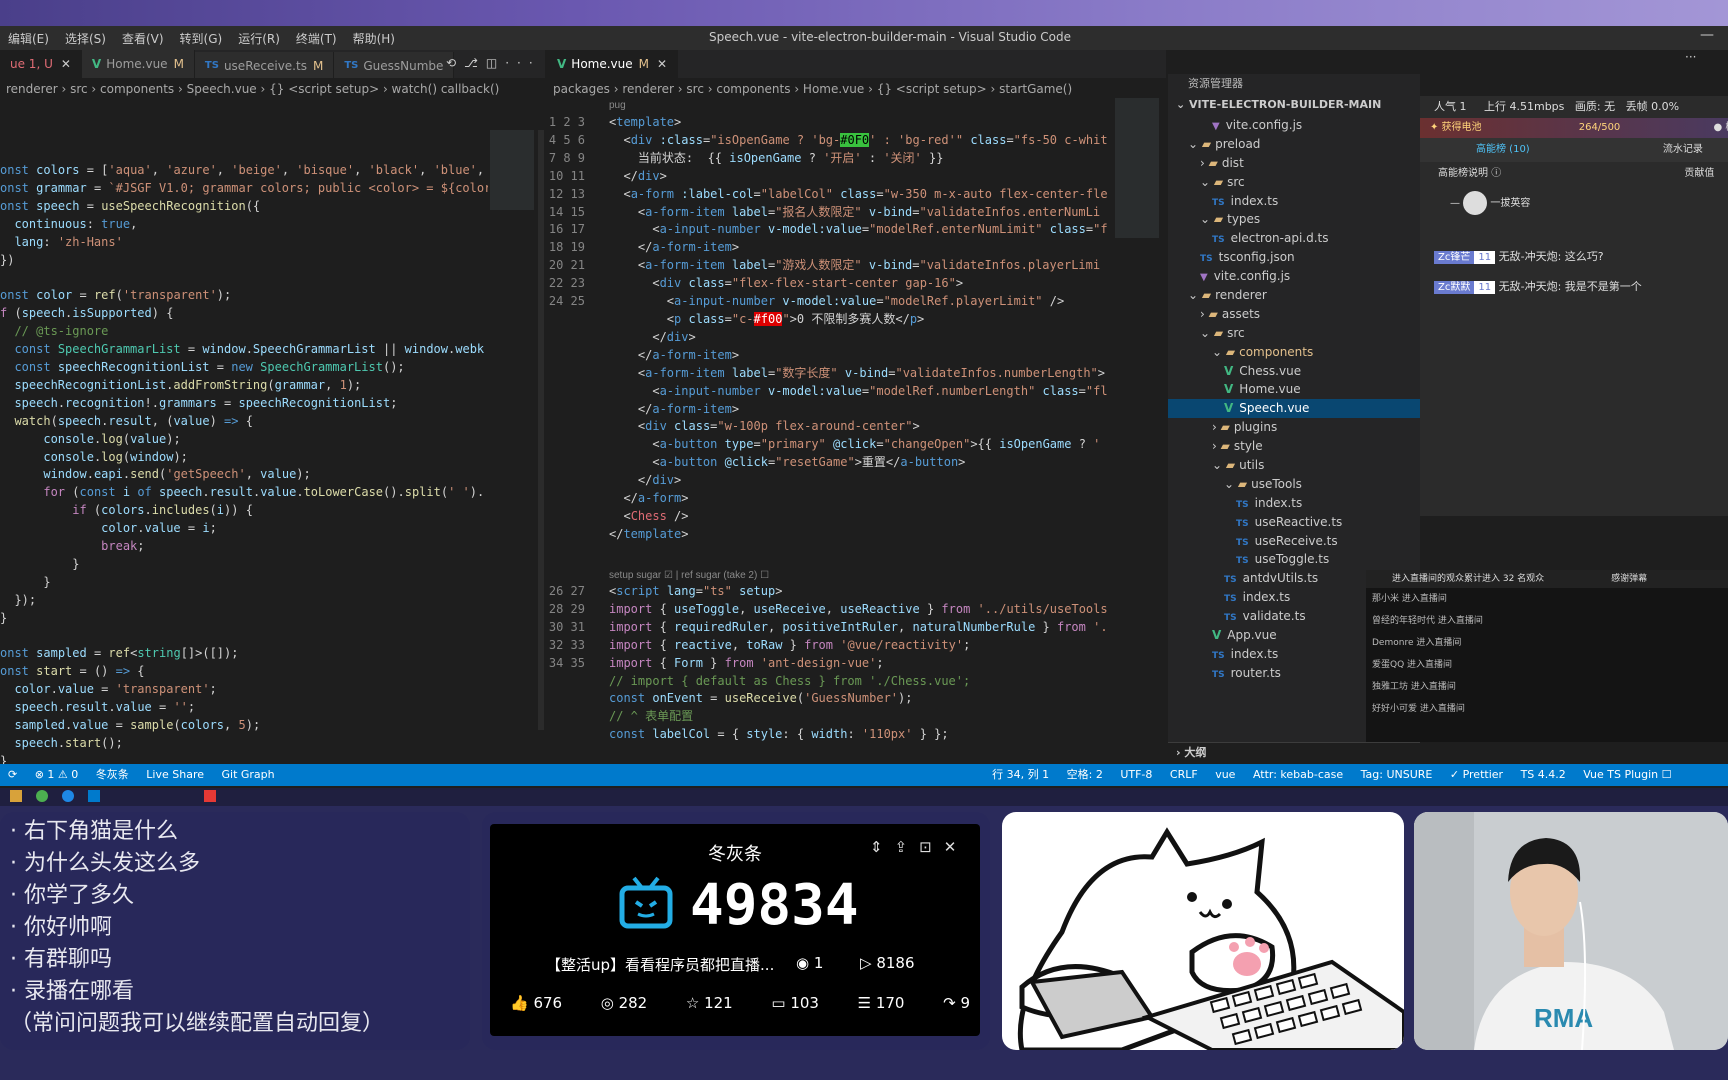 Image resolution: width=1728 pixels, height=1080 pixels. Describe the element at coordinates (1503, 149) in the screenshot. I see `tab-rank: 高能榜 (10)` at that location.